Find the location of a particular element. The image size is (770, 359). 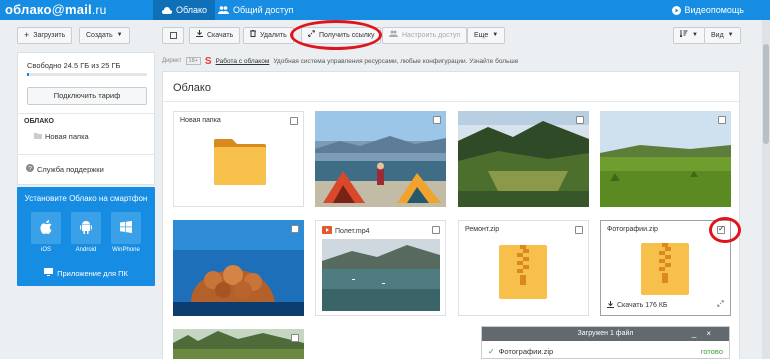

page-scrollbar is located at coordinates (766, 189).